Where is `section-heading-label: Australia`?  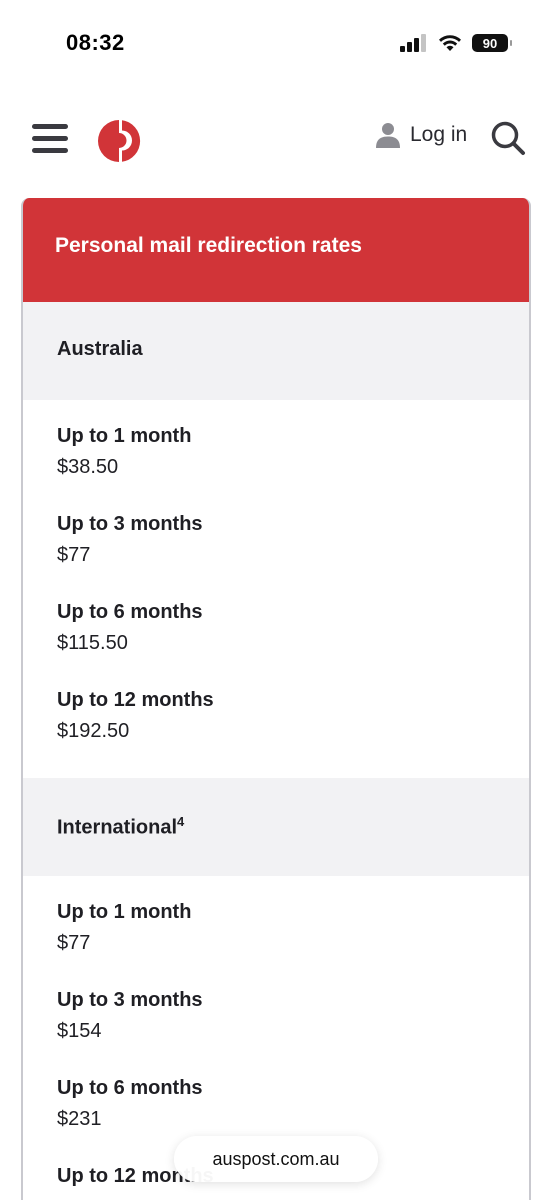
section-heading-label: Australia is located at coordinates (100, 349).